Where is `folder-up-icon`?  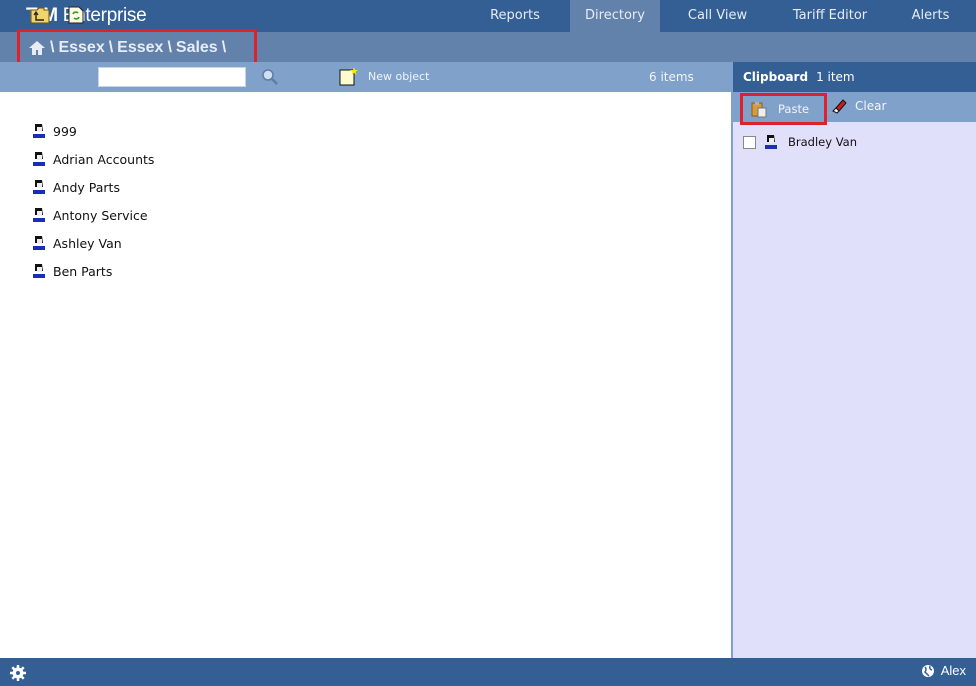 folder-up-icon is located at coordinates (40, 15).